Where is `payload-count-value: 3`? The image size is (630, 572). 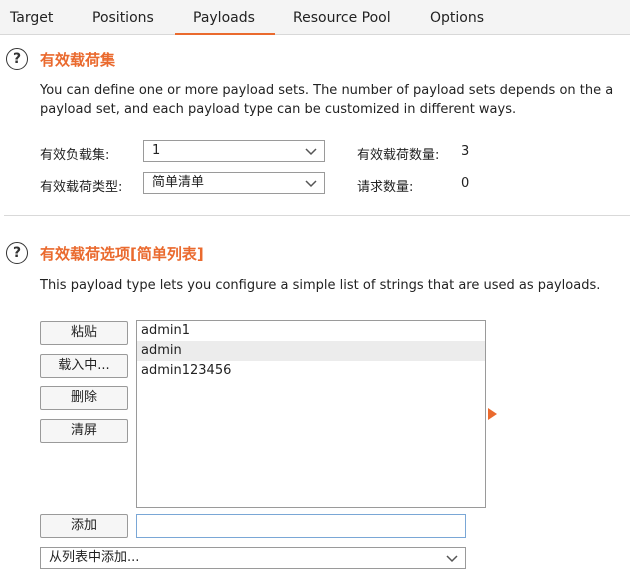
payload-count-value: 3 is located at coordinates (465, 151).